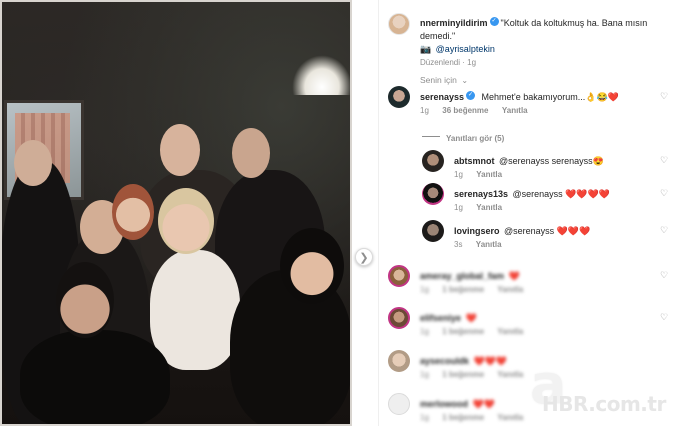  What do you see at coordinates (444, 404) in the screenshot?
I see `comment-username: merlowood` at bounding box center [444, 404].